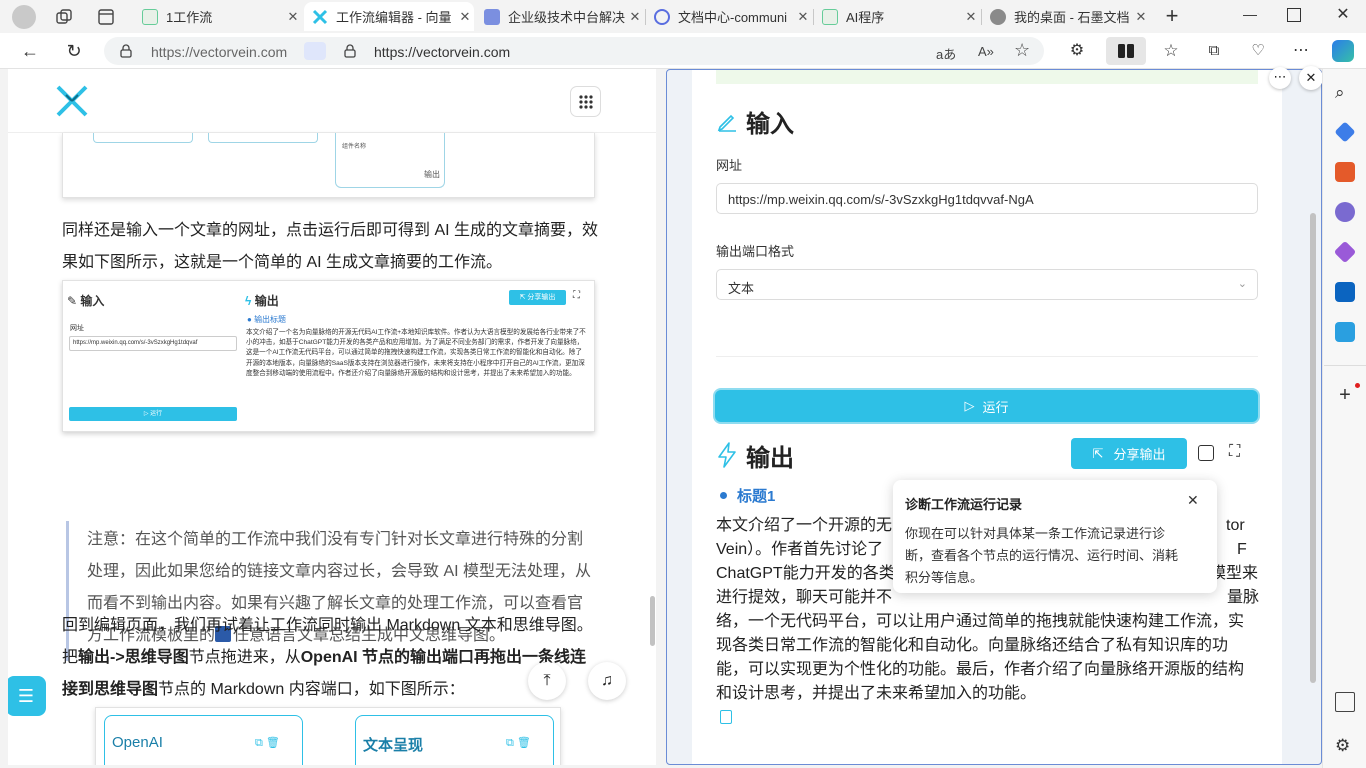 The image size is (1366, 768). Describe the element at coordinates (560, 16) in the screenshot. I see `tab-3: 企业级技术中台解决 ✕` at that location.